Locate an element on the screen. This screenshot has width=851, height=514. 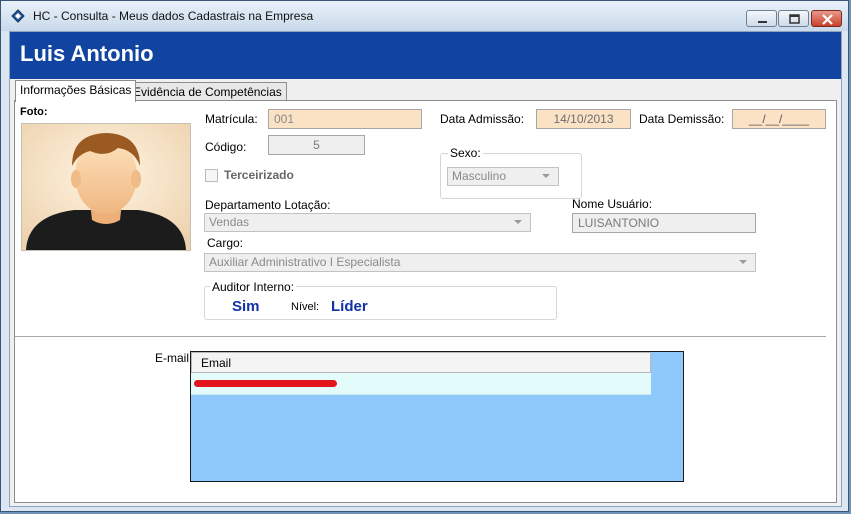
data-admissao-label: Data Admissão: is located at coordinates (482, 119).